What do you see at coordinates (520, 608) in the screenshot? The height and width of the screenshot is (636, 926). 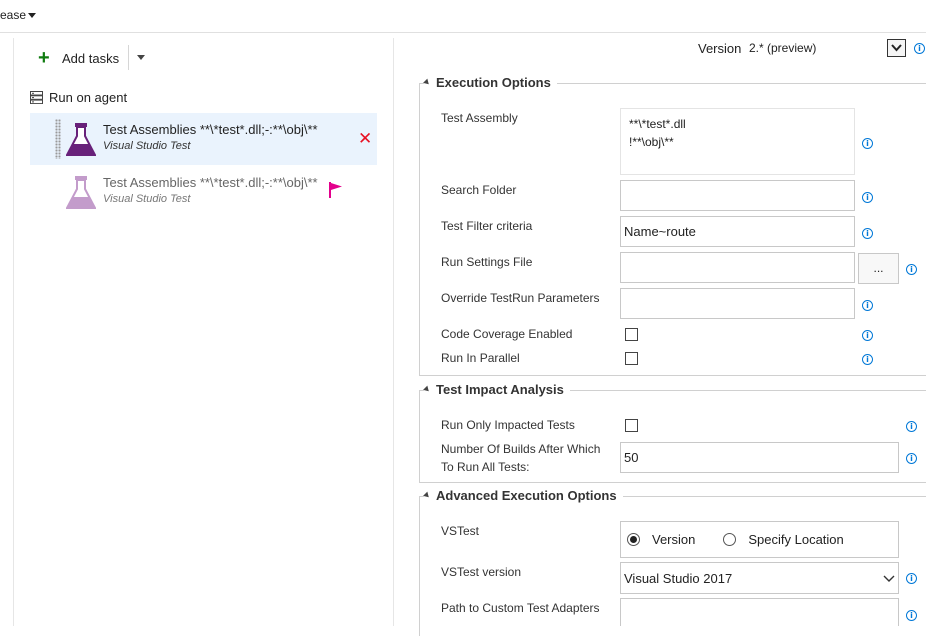 I see `custom-adapters-label: Path to Custom Test Adapters` at bounding box center [520, 608].